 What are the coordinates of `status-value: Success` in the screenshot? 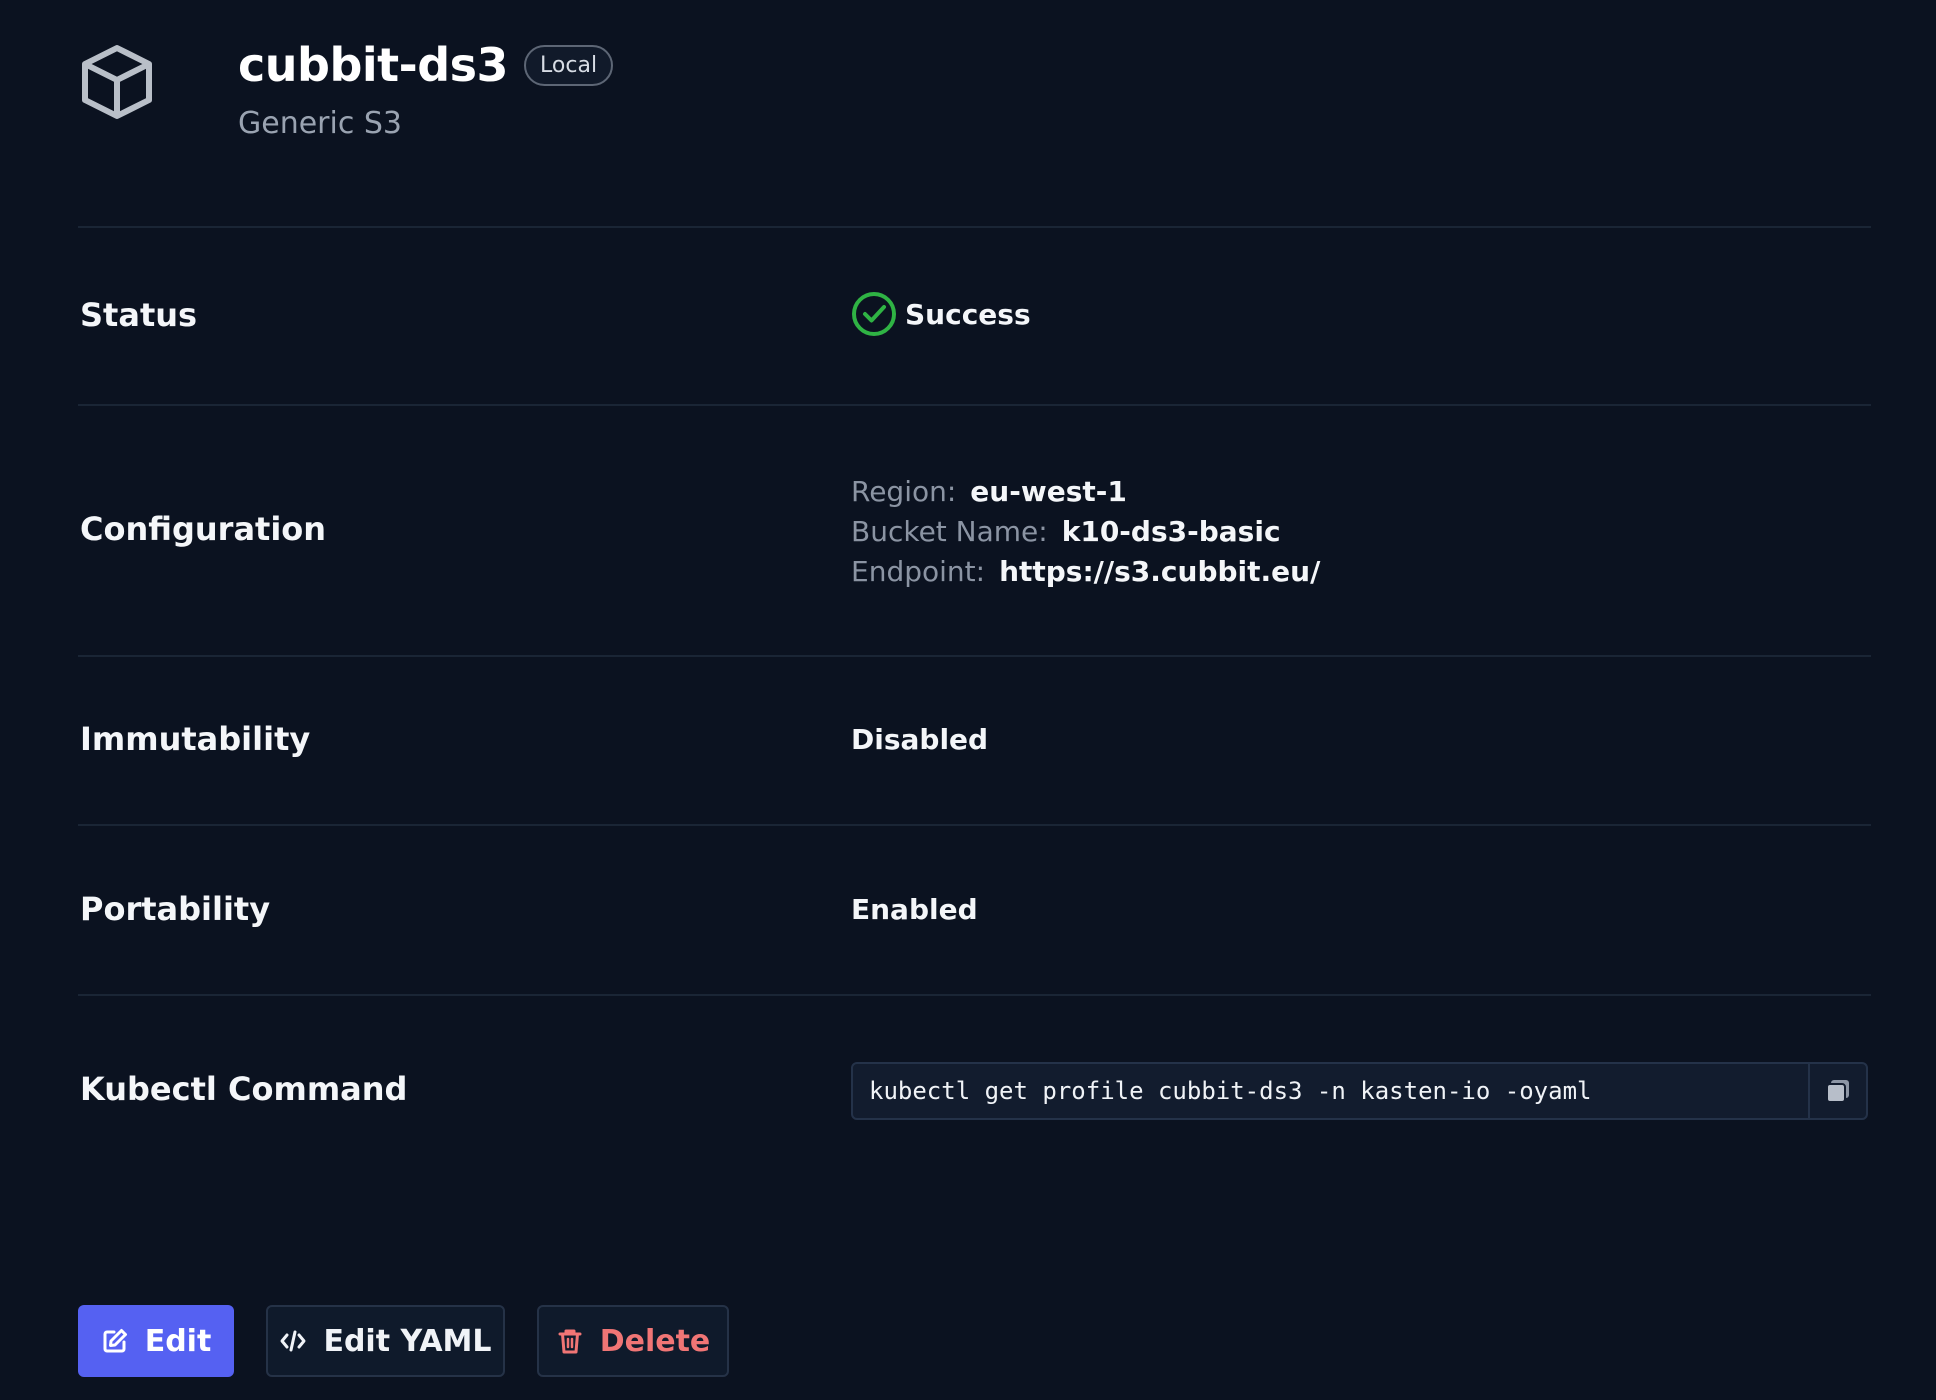 It's located at (941, 314).